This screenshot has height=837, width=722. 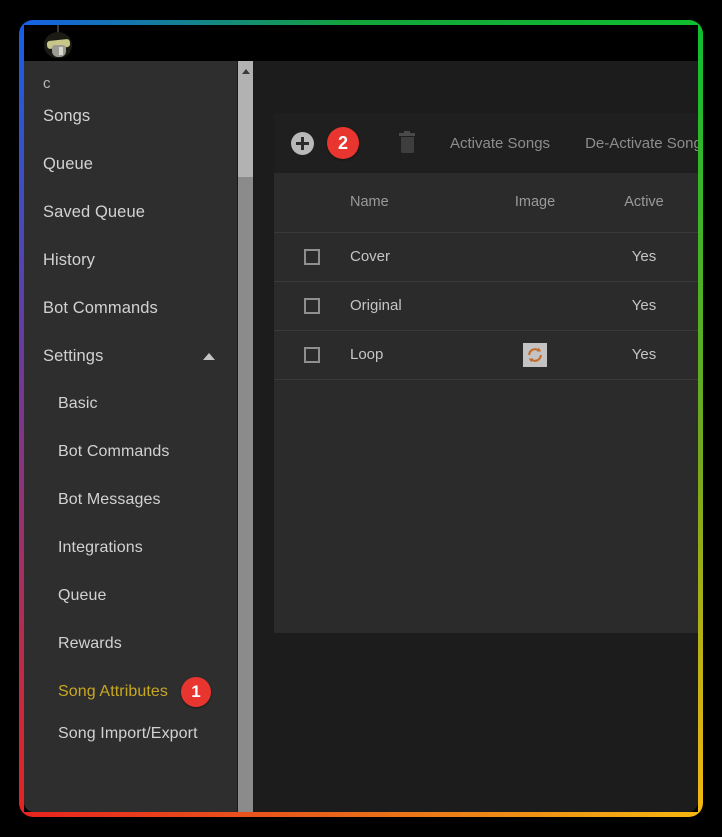 I want to click on sidebar-item-saved-queue: Saved Queue, so click(x=130, y=212).